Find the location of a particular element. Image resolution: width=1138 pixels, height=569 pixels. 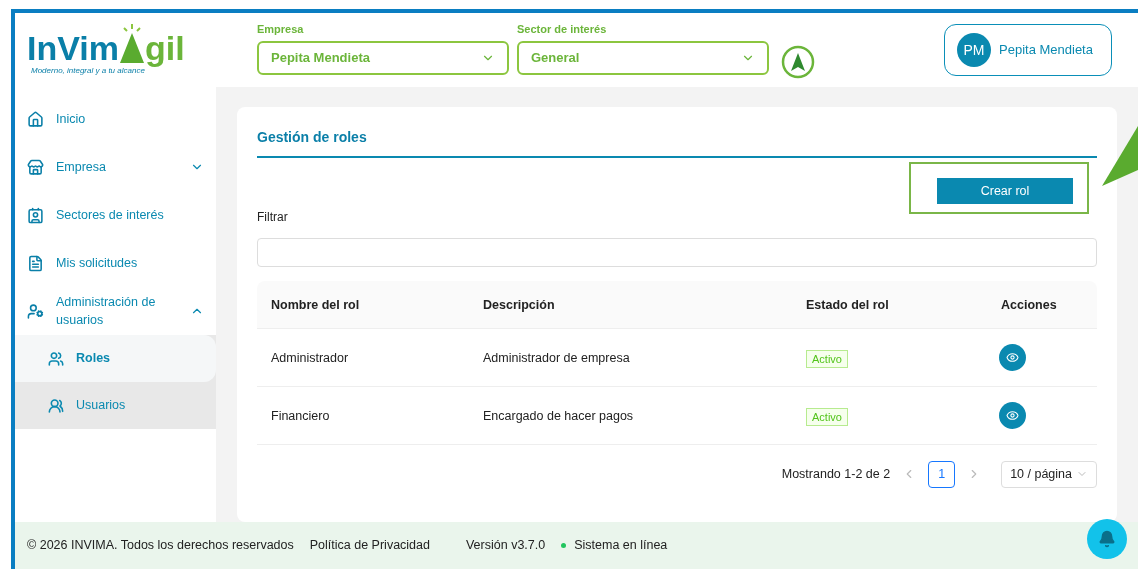

select-field: General is located at coordinates (643, 57).